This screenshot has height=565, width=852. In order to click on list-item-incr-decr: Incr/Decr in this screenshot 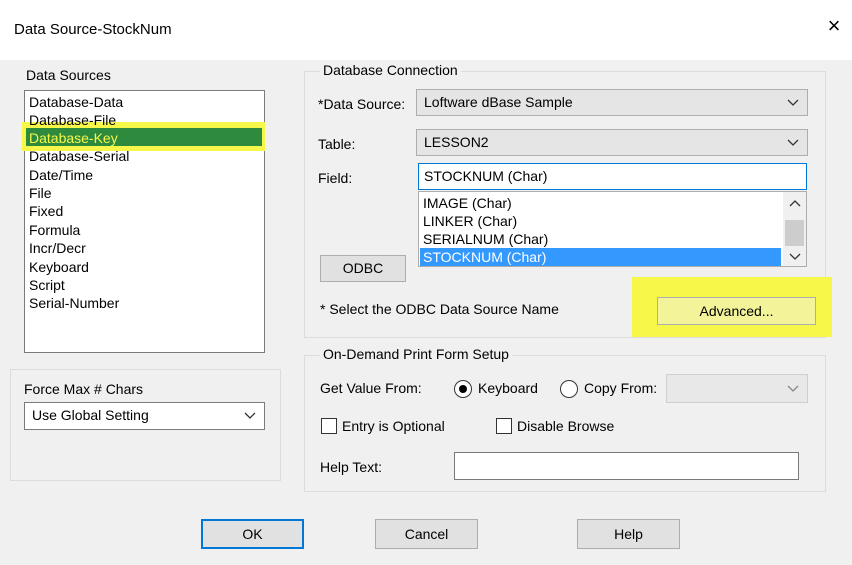, I will do `click(57, 248)`.